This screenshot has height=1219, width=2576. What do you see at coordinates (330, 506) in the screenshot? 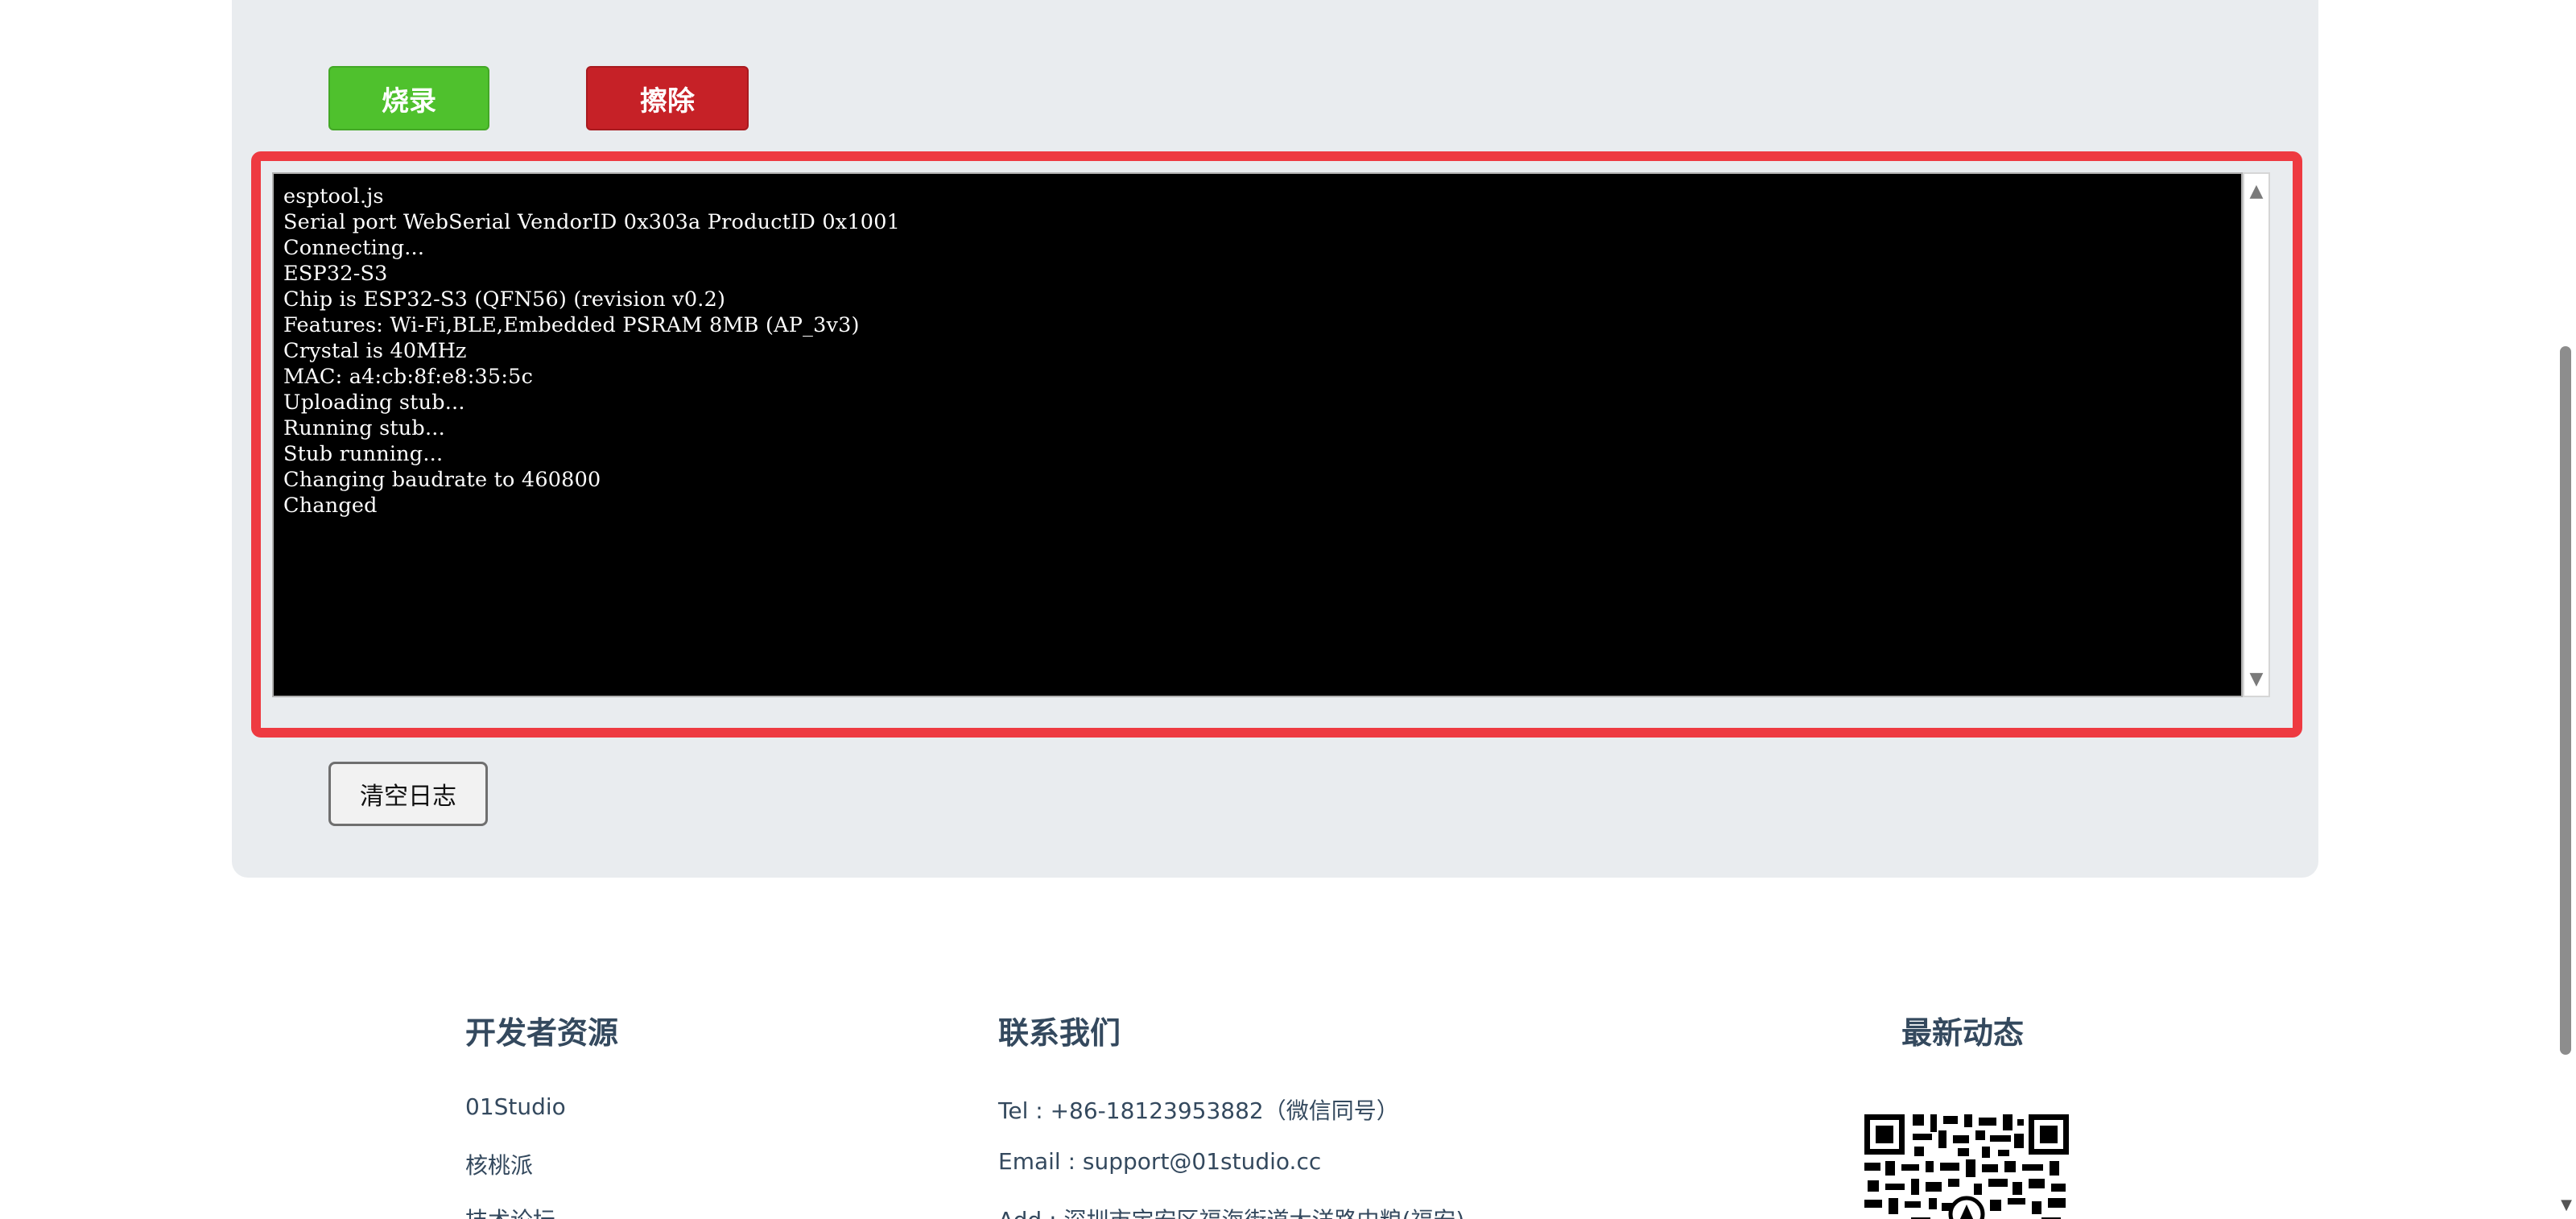
I see `log-line: Changed` at bounding box center [330, 506].